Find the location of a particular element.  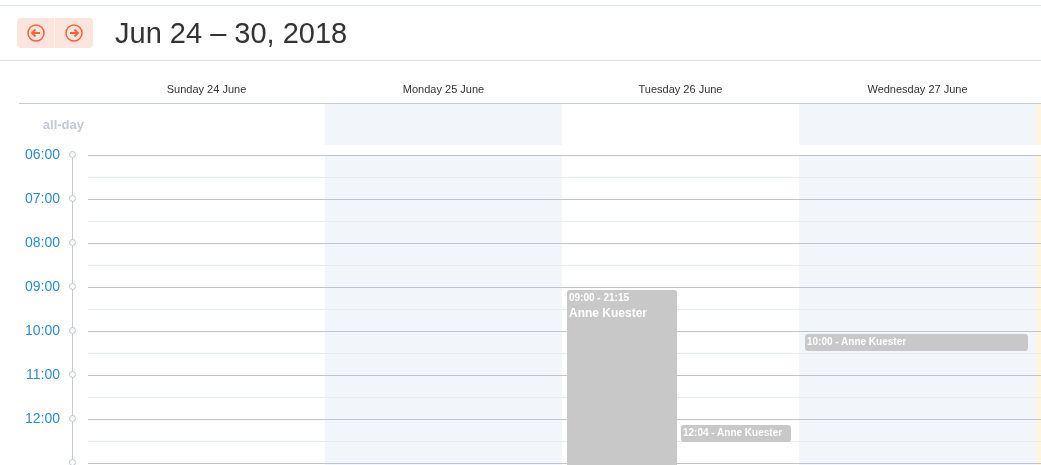

date-range-title: Jun 24 – 30, 2018 is located at coordinates (231, 33).